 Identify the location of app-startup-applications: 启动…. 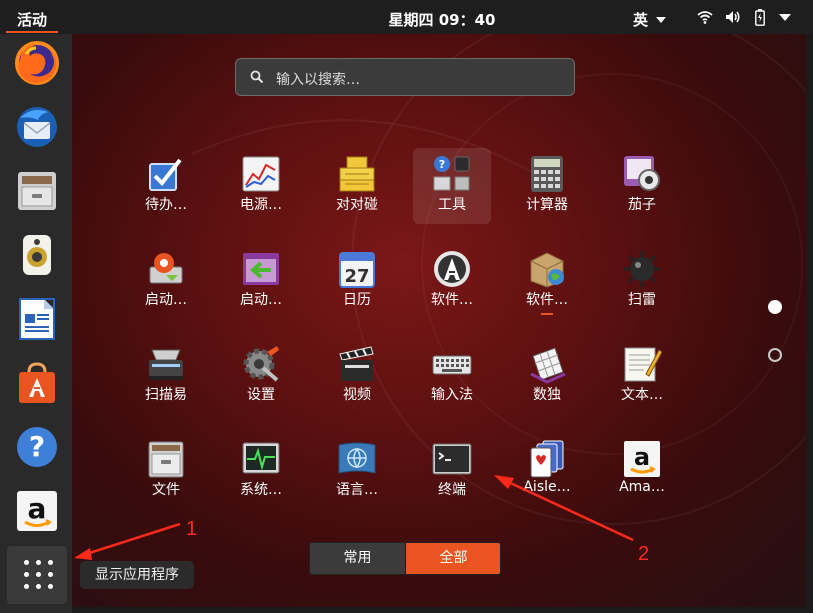
(261, 281).